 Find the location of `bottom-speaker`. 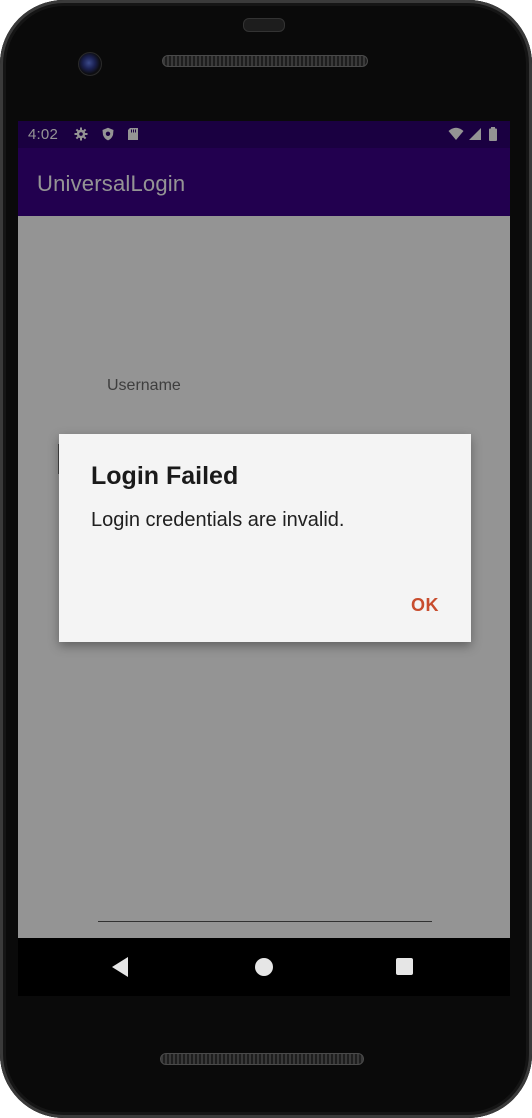

bottom-speaker is located at coordinates (262, 1059).